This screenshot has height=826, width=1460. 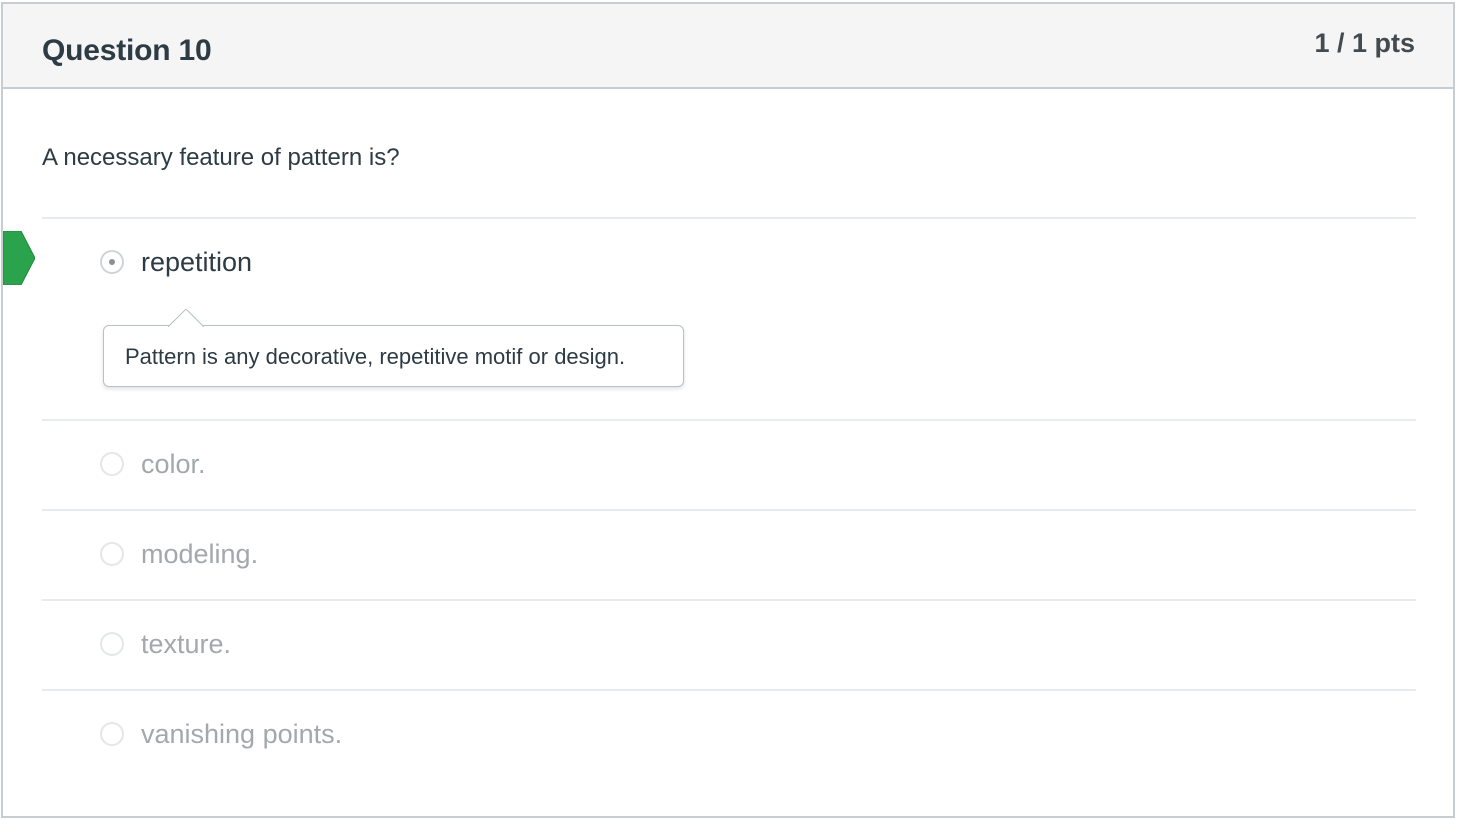 What do you see at coordinates (221, 157) in the screenshot?
I see `question-text: A necessary feature of pattern is?` at bounding box center [221, 157].